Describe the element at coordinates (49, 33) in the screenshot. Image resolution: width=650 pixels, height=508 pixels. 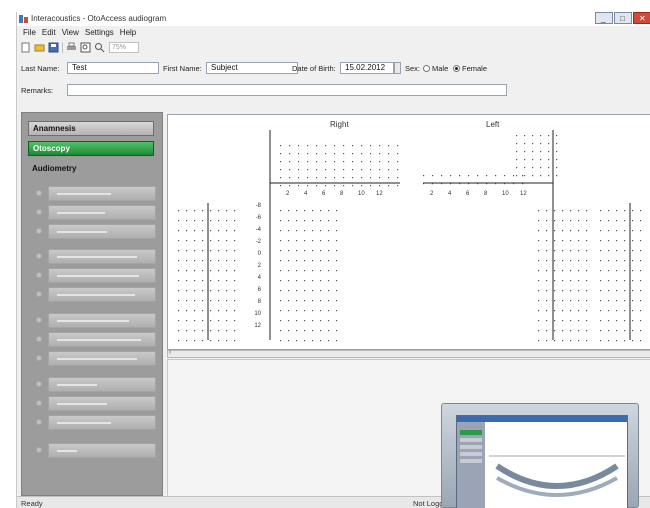
I see `menu-edit: Edit` at that location.